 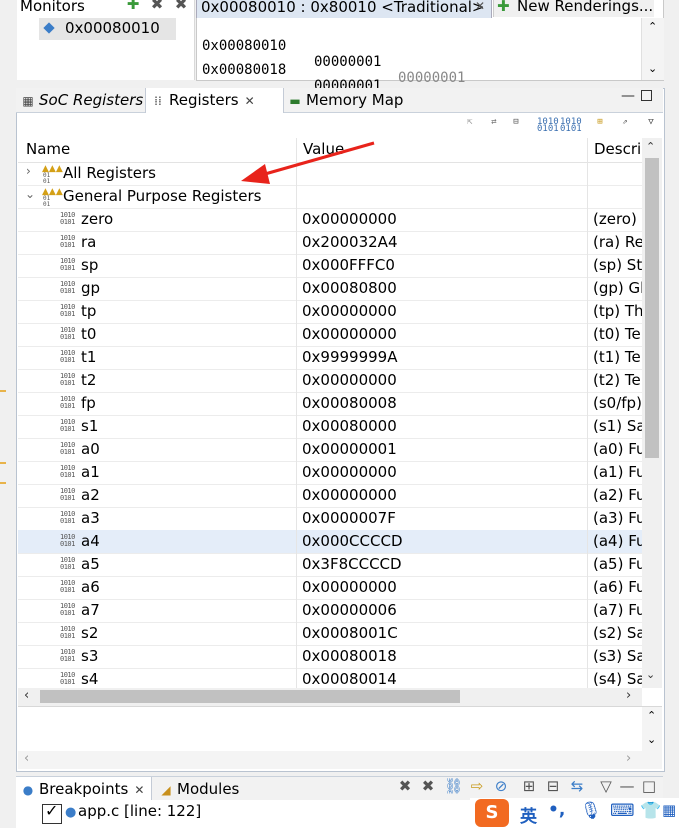 I want to click on value-cell: 0x00080000, so click(x=442, y=426).